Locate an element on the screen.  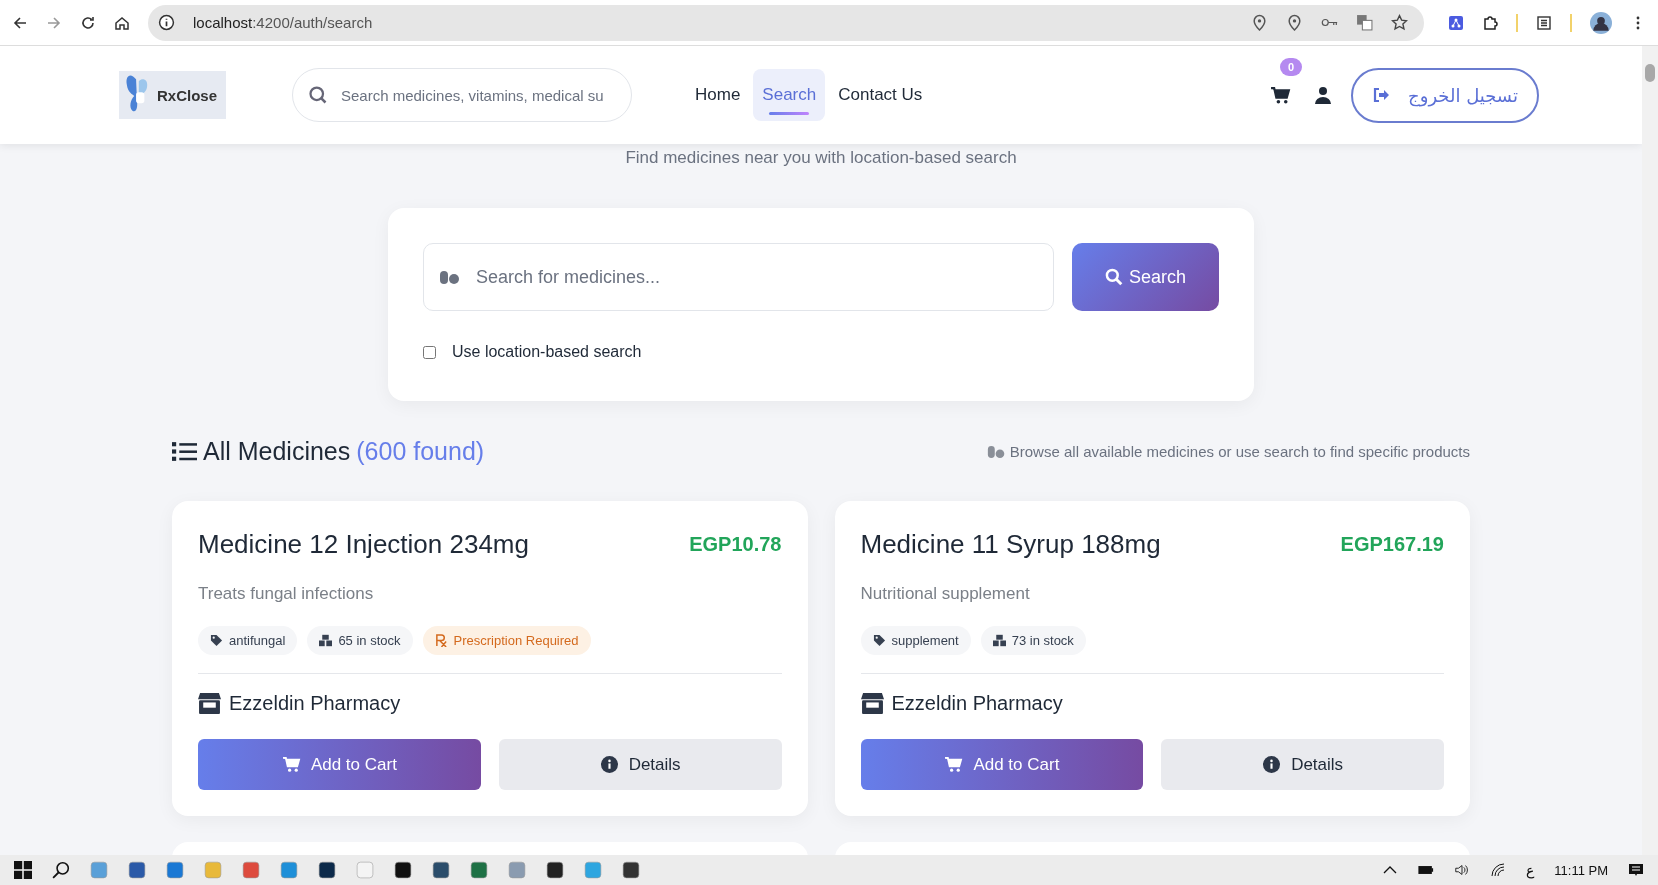
prescription-tag: Prescription Required is located at coordinates (506, 640).